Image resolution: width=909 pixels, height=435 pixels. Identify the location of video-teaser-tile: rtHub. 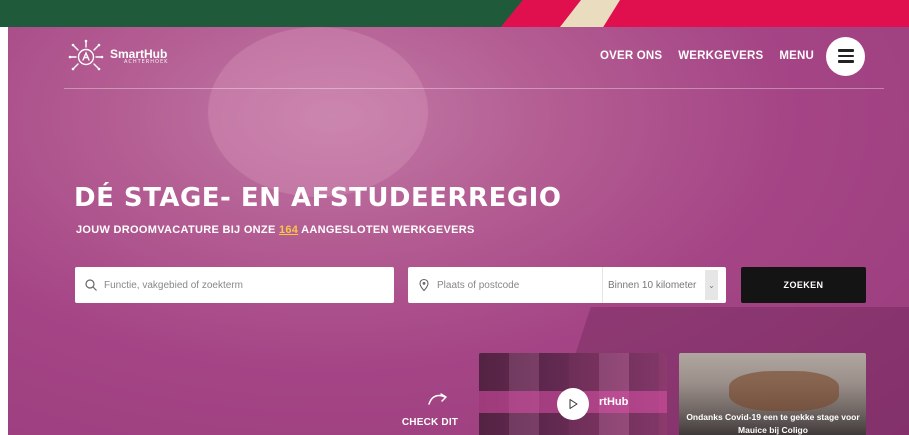
(573, 394).